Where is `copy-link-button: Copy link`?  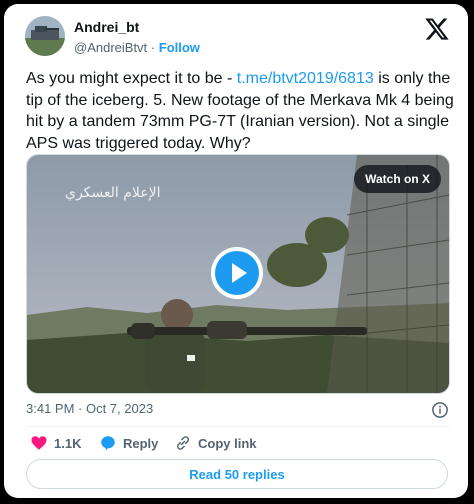
copy-link-button: Copy link is located at coordinates (215, 443).